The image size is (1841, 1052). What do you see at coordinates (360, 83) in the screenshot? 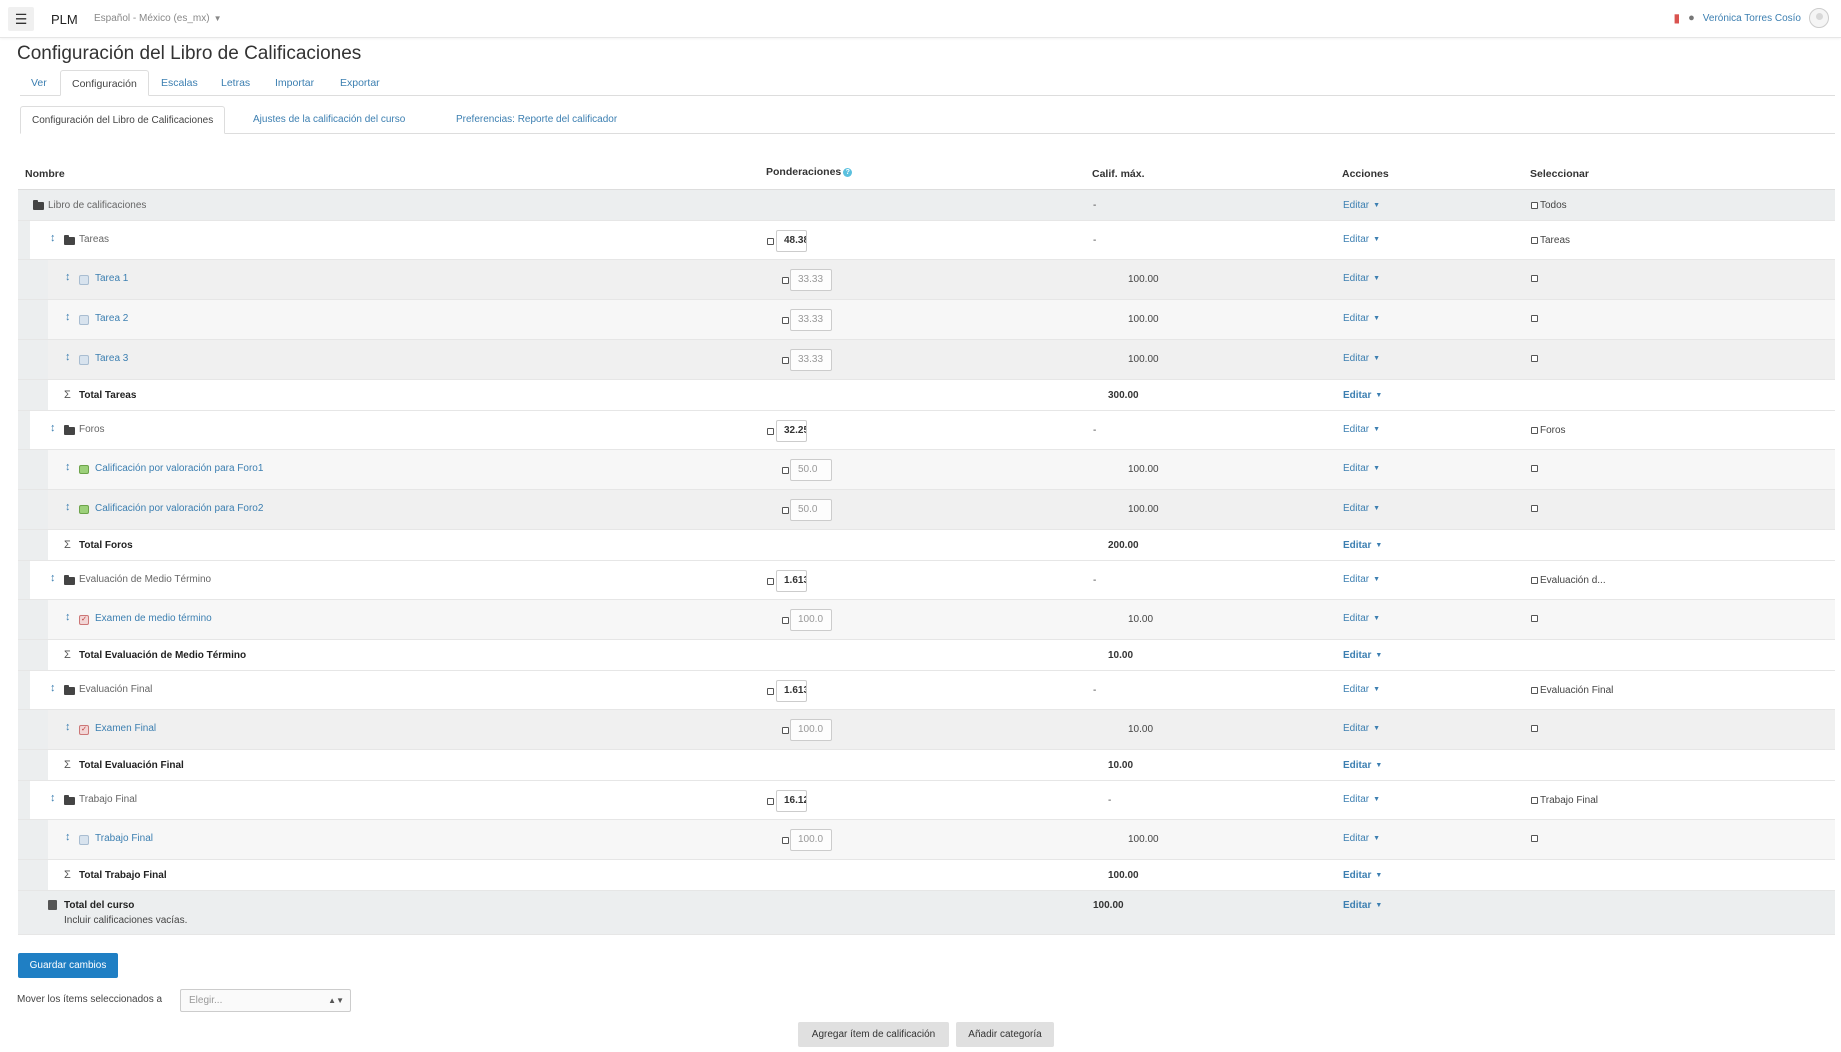
I see `tab-exportar: Exportar` at bounding box center [360, 83].